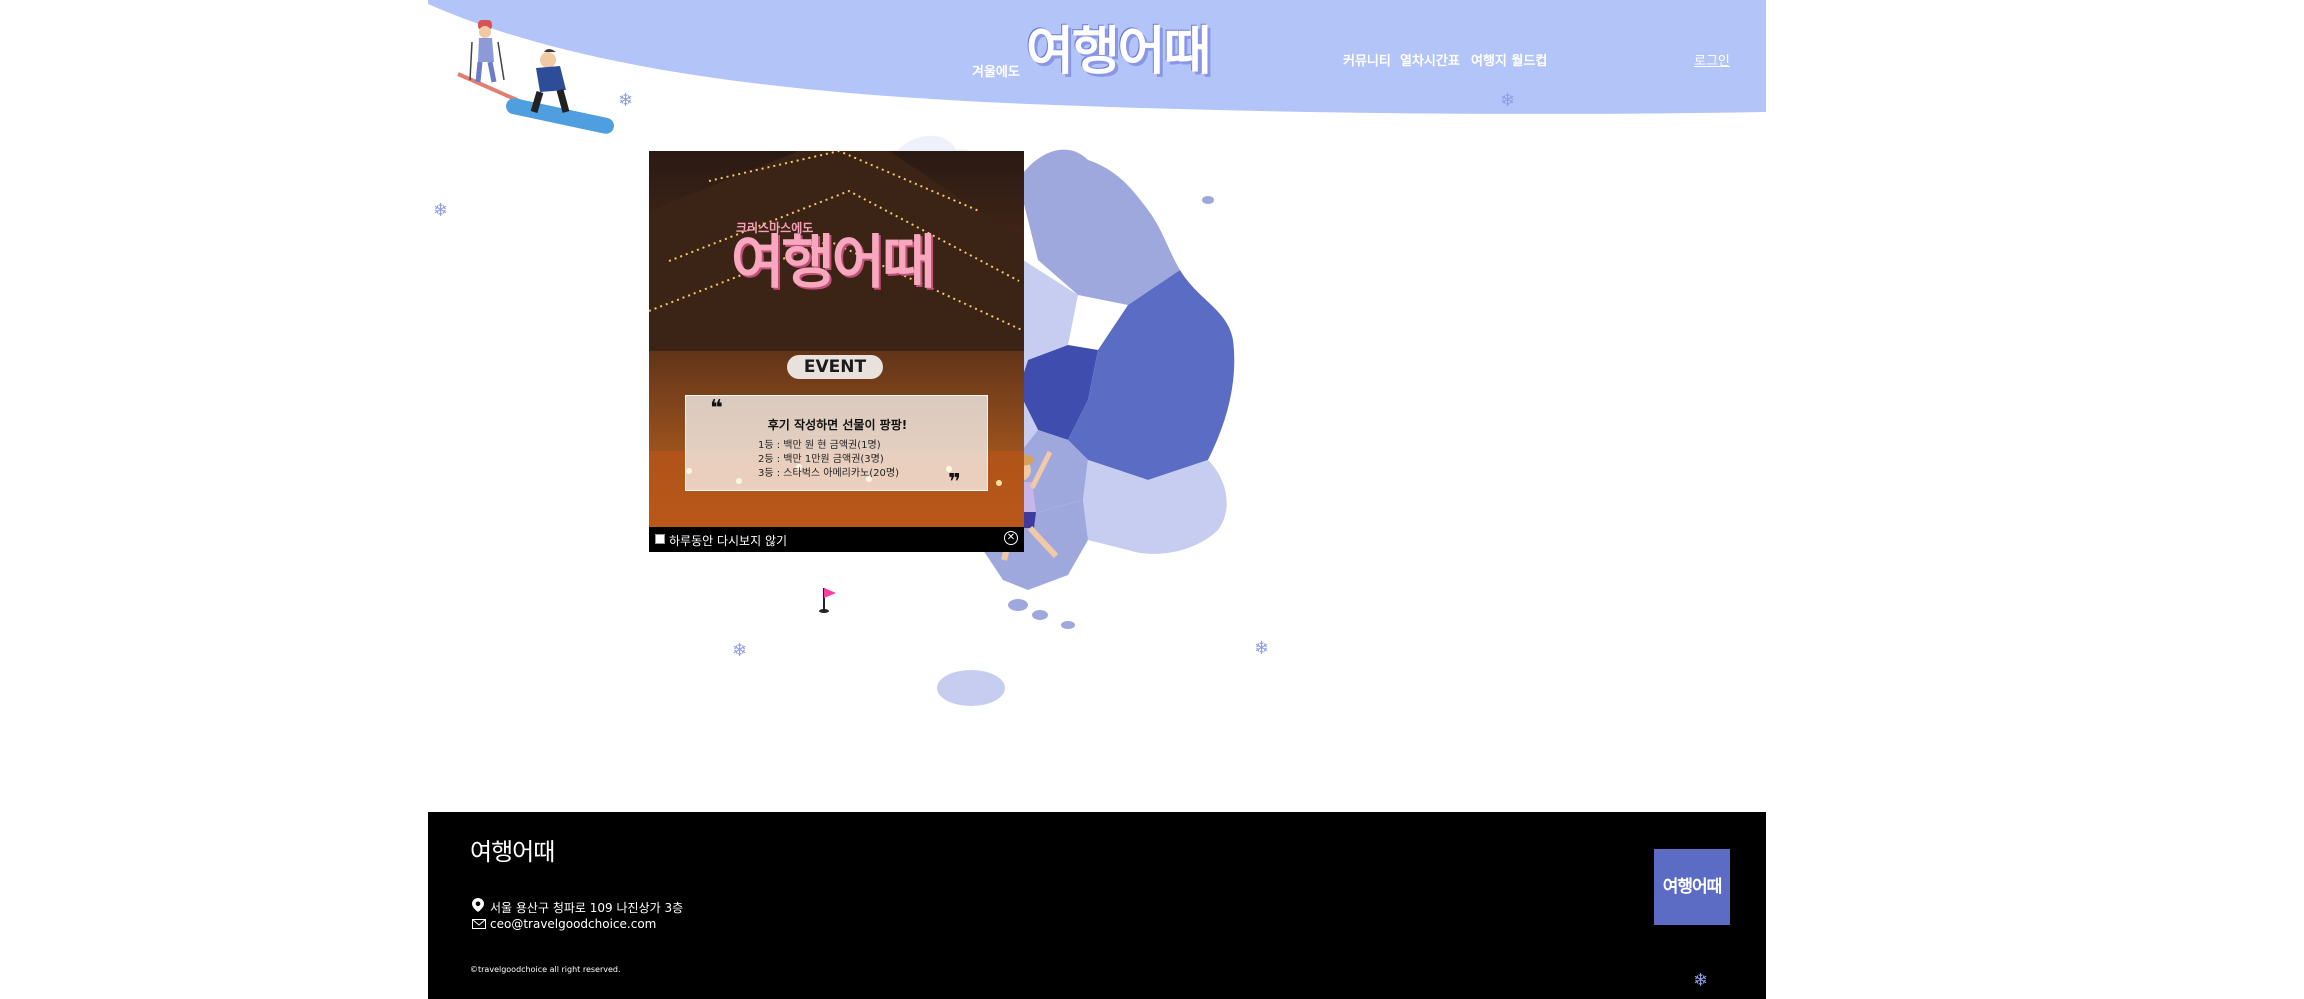 This screenshot has width=2304, height=999. I want to click on popup-title: 여행어때, so click(833, 262).